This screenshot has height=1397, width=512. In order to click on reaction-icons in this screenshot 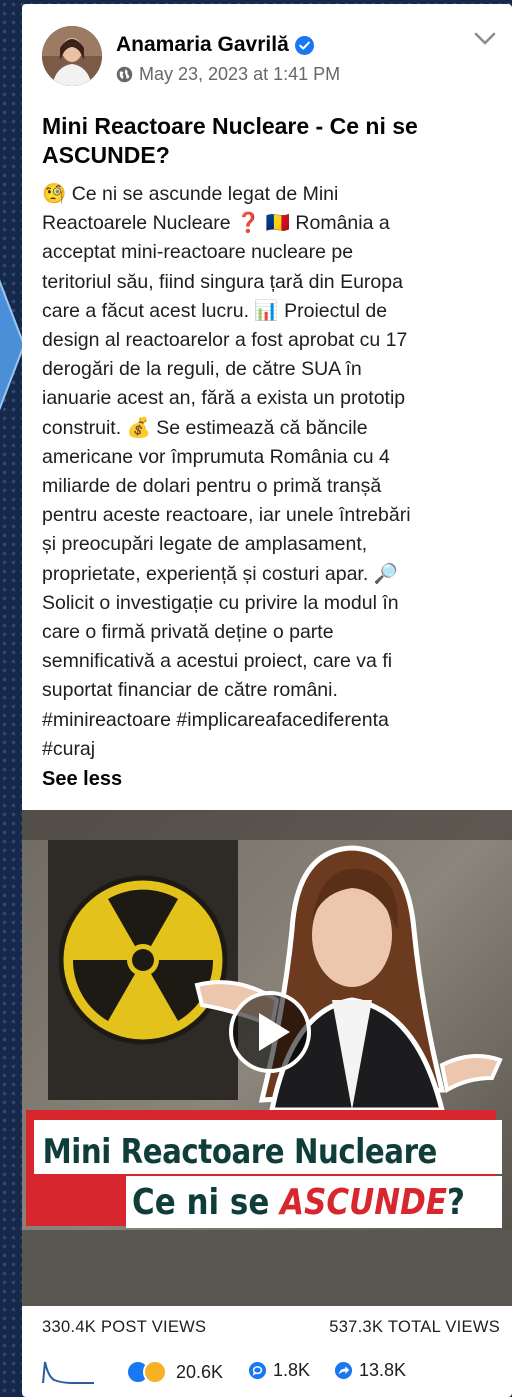, I will do `click(146, 1372)`.